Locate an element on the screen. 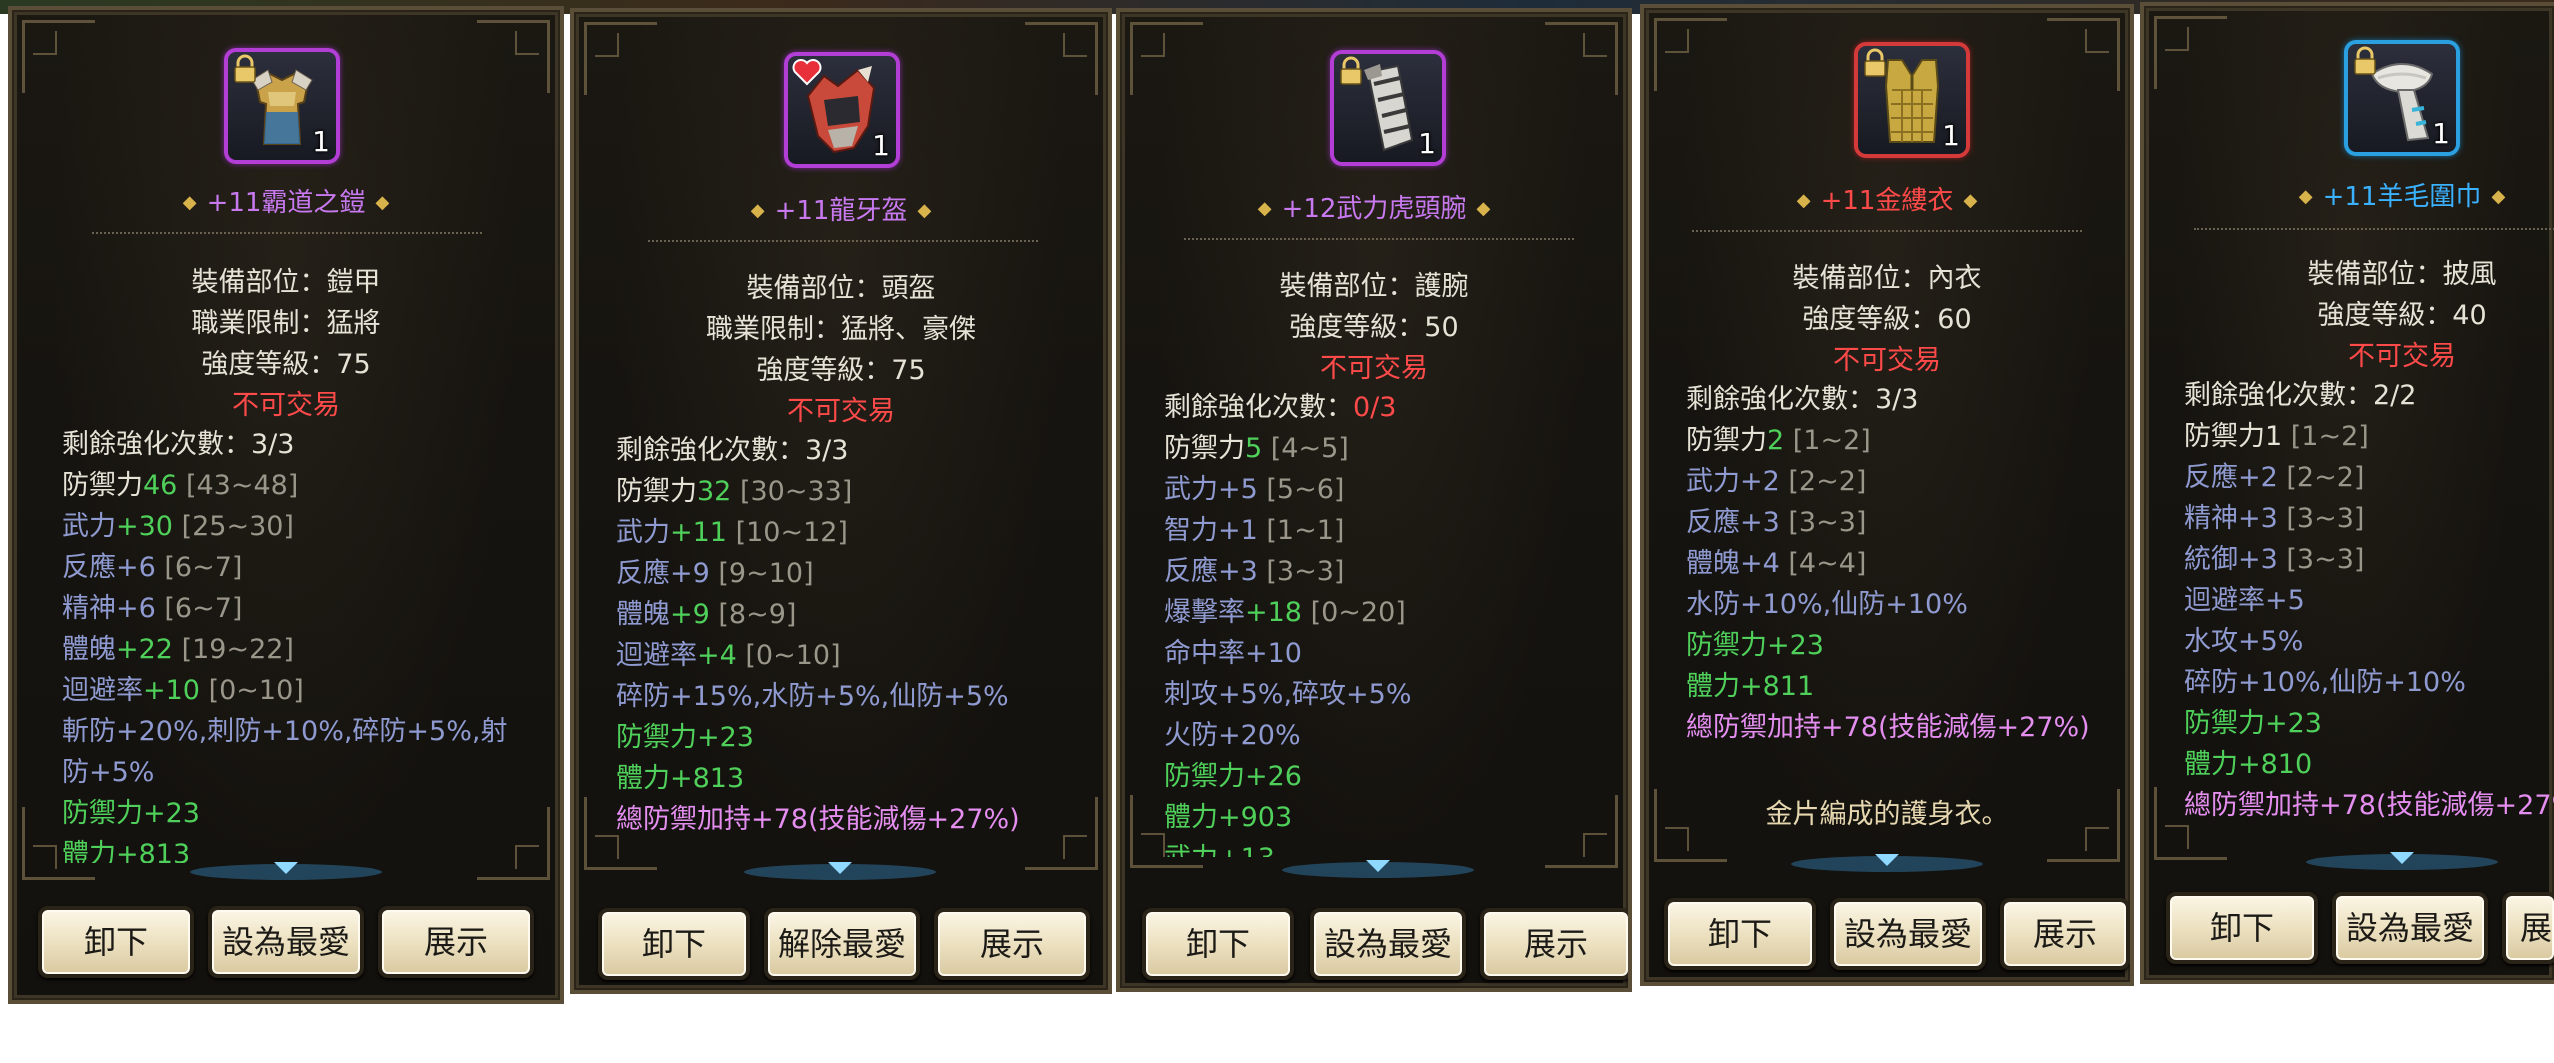  strength-level-text: 強度等級：40 is located at coordinates (2402, 315).